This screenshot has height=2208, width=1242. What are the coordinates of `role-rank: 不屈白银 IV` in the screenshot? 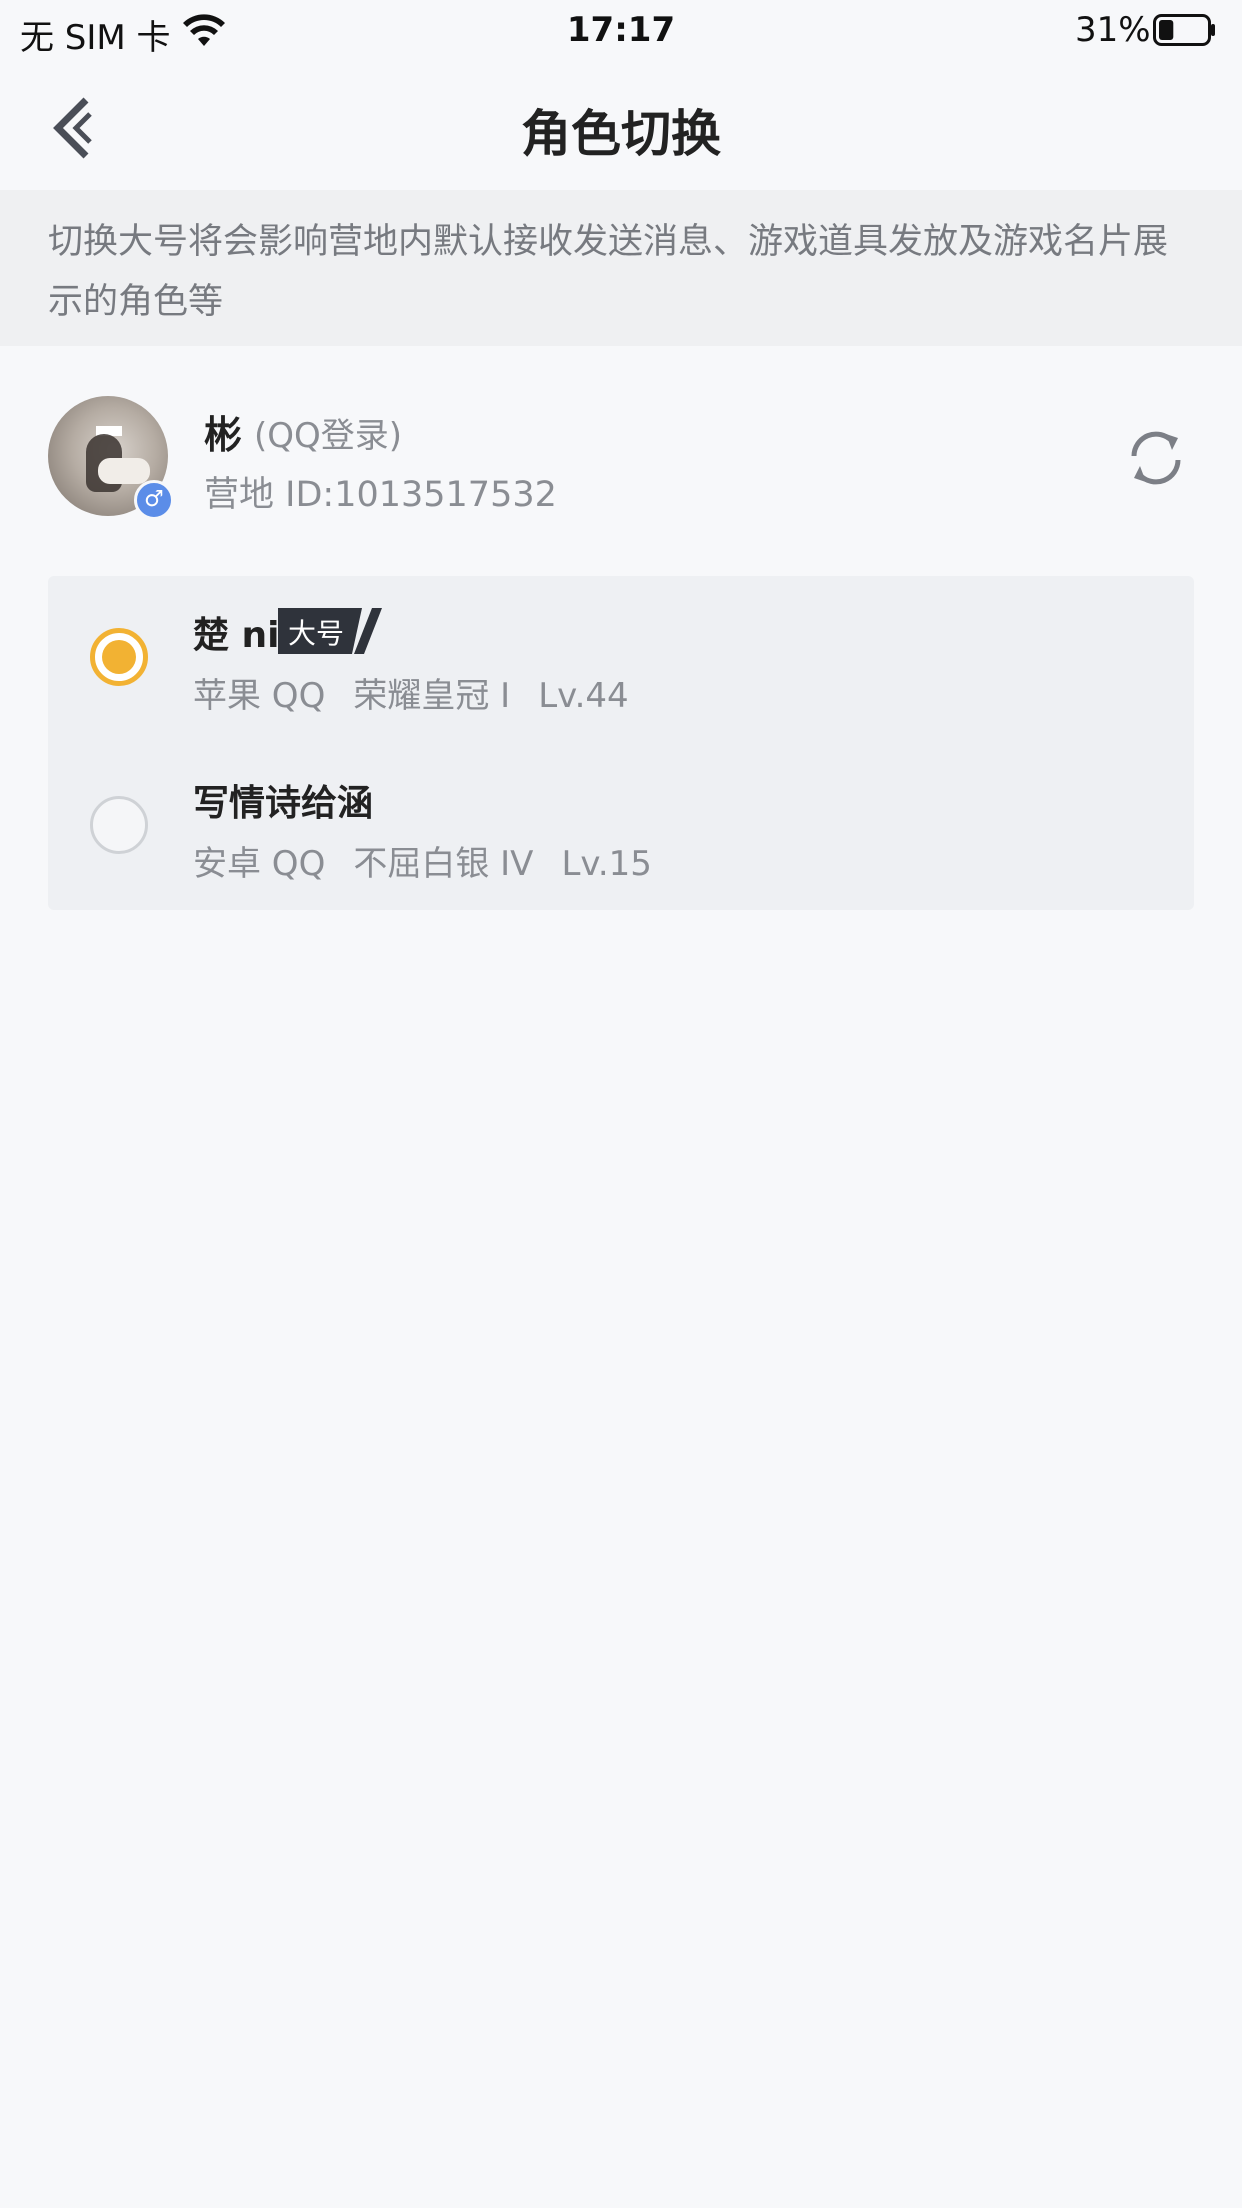 It's located at (443, 864).